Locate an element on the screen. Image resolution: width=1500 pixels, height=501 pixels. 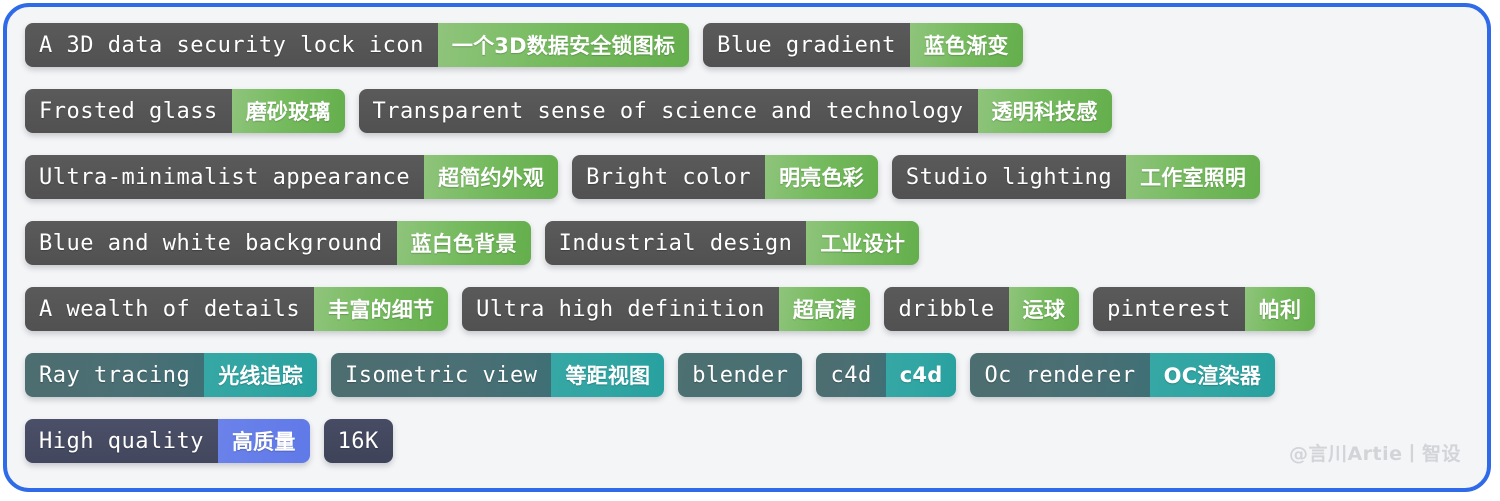
tag-label-en: Ultra high definition is located at coordinates (620, 309).